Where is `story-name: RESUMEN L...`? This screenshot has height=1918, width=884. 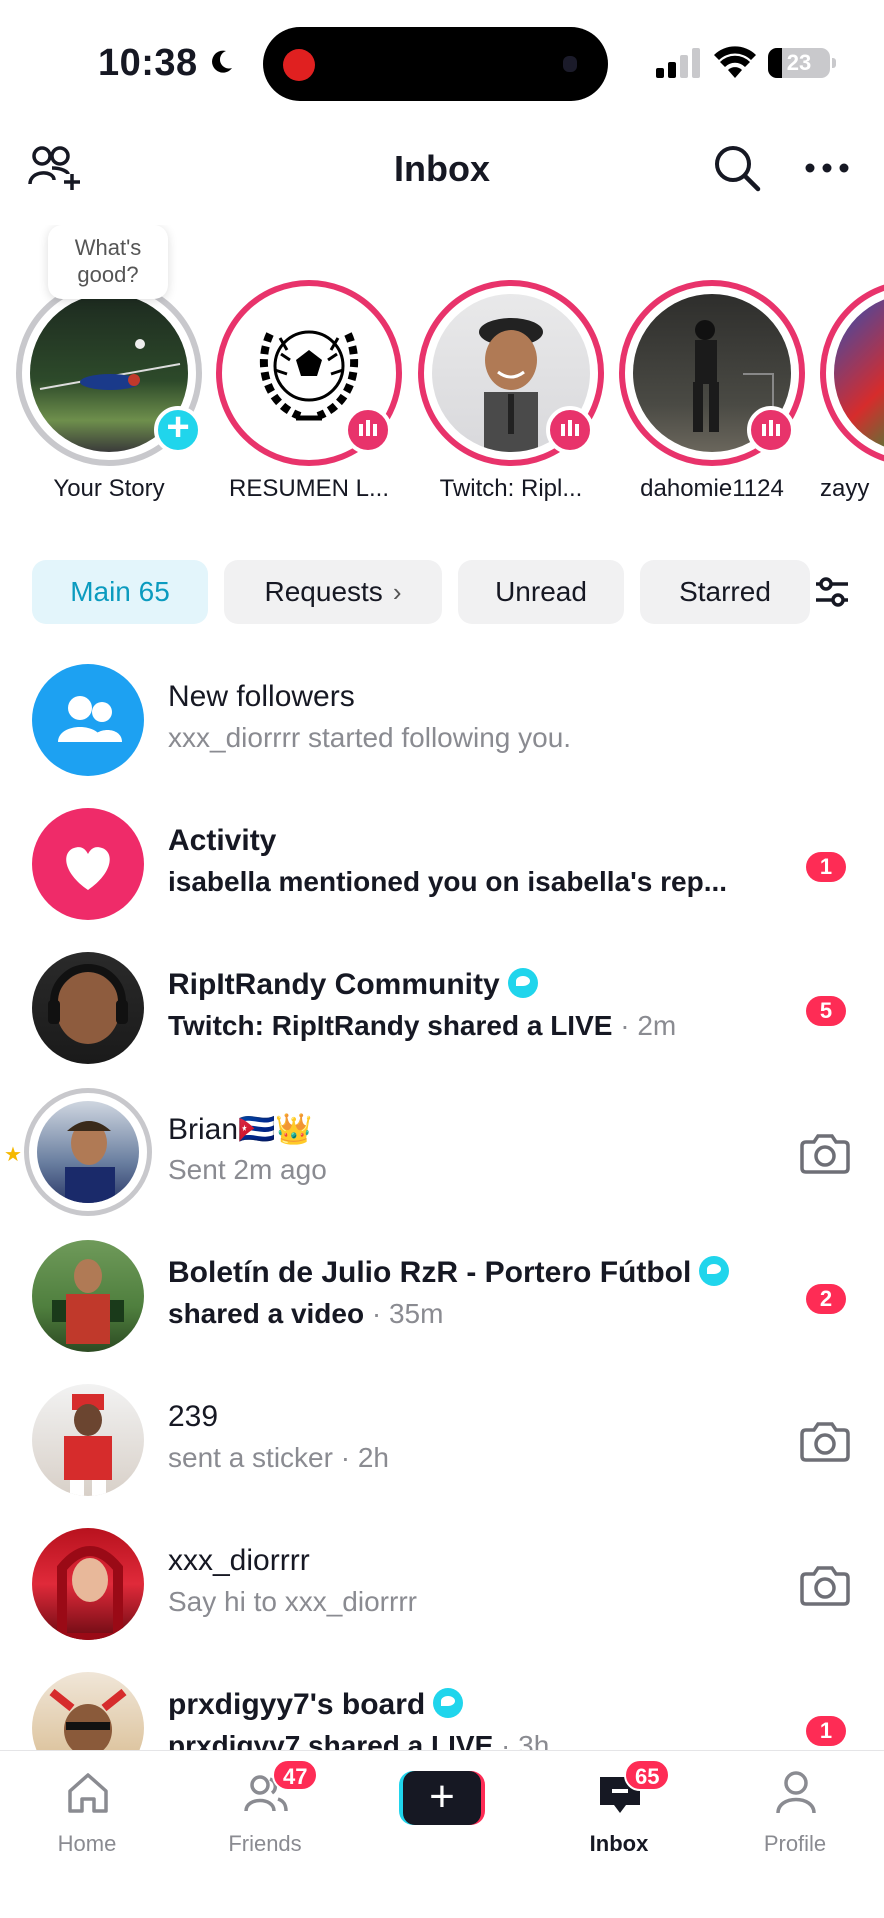
story-name: RESUMEN L... is located at coordinates (309, 488).